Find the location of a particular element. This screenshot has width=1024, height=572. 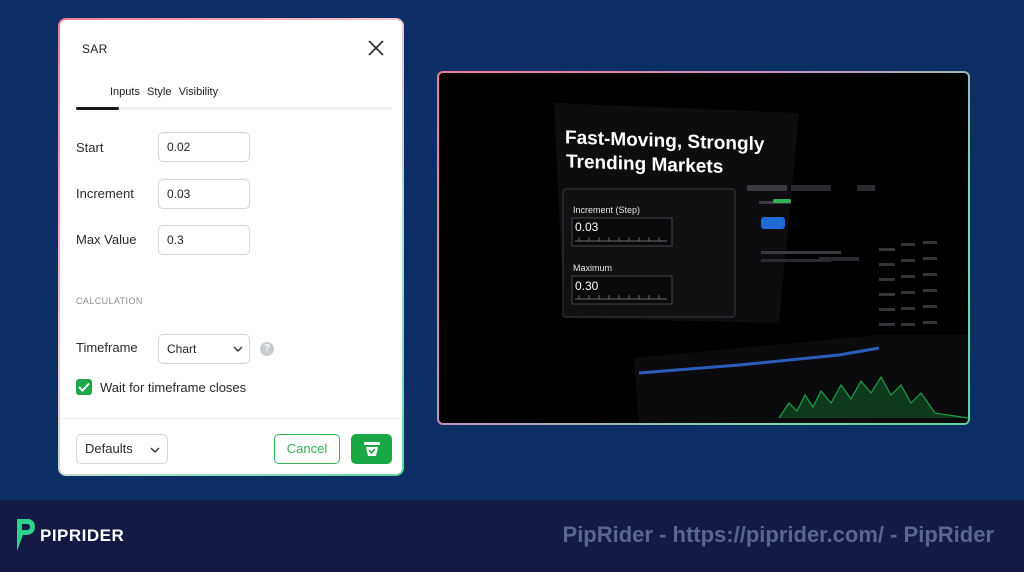

increment-step-value: 0.03 is located at coordinates (587, 227).